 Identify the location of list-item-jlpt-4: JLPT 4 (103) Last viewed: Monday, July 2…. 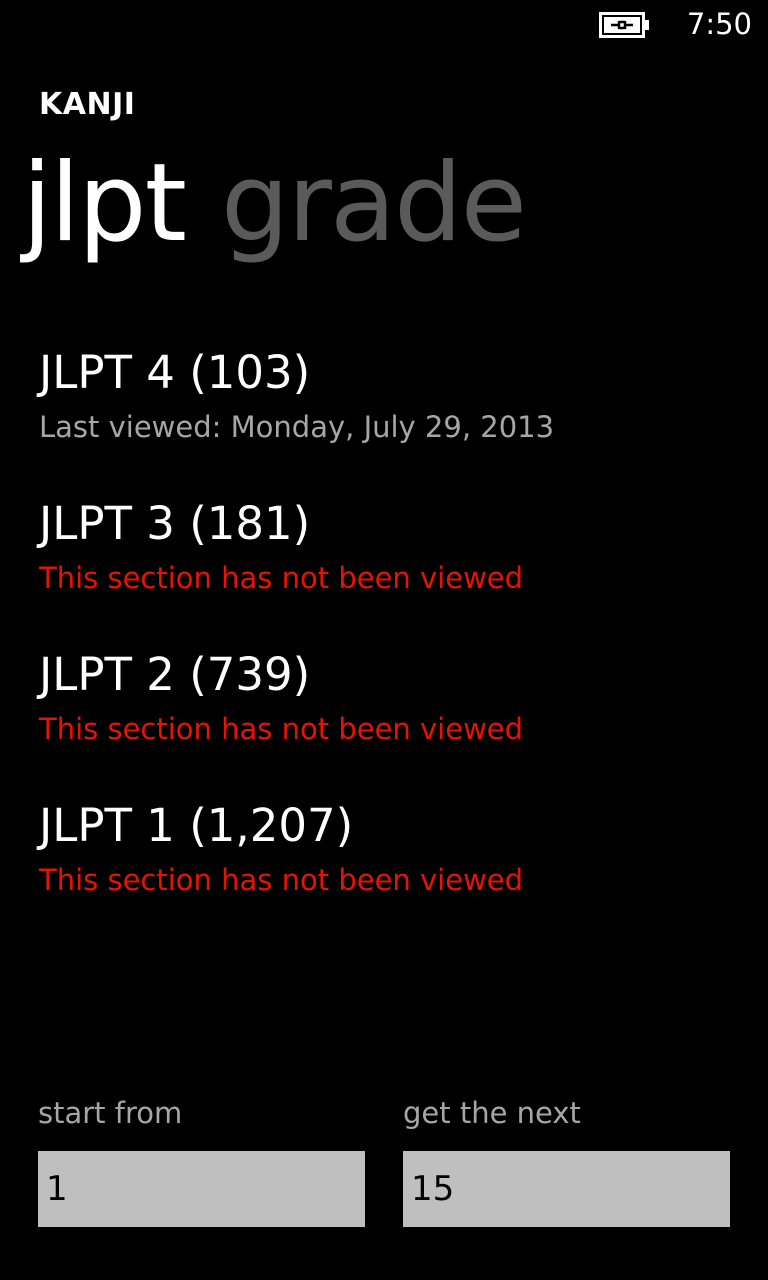
(389, 418).